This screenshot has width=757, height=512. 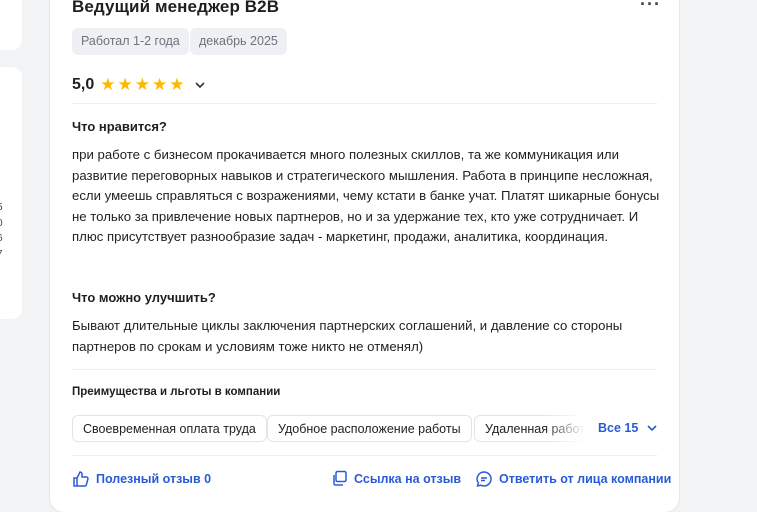 What do you see at coordinates (238, 41) in the screenshot?
I see `date-chip: декабрь 2025` at bounding box center [238, 41].